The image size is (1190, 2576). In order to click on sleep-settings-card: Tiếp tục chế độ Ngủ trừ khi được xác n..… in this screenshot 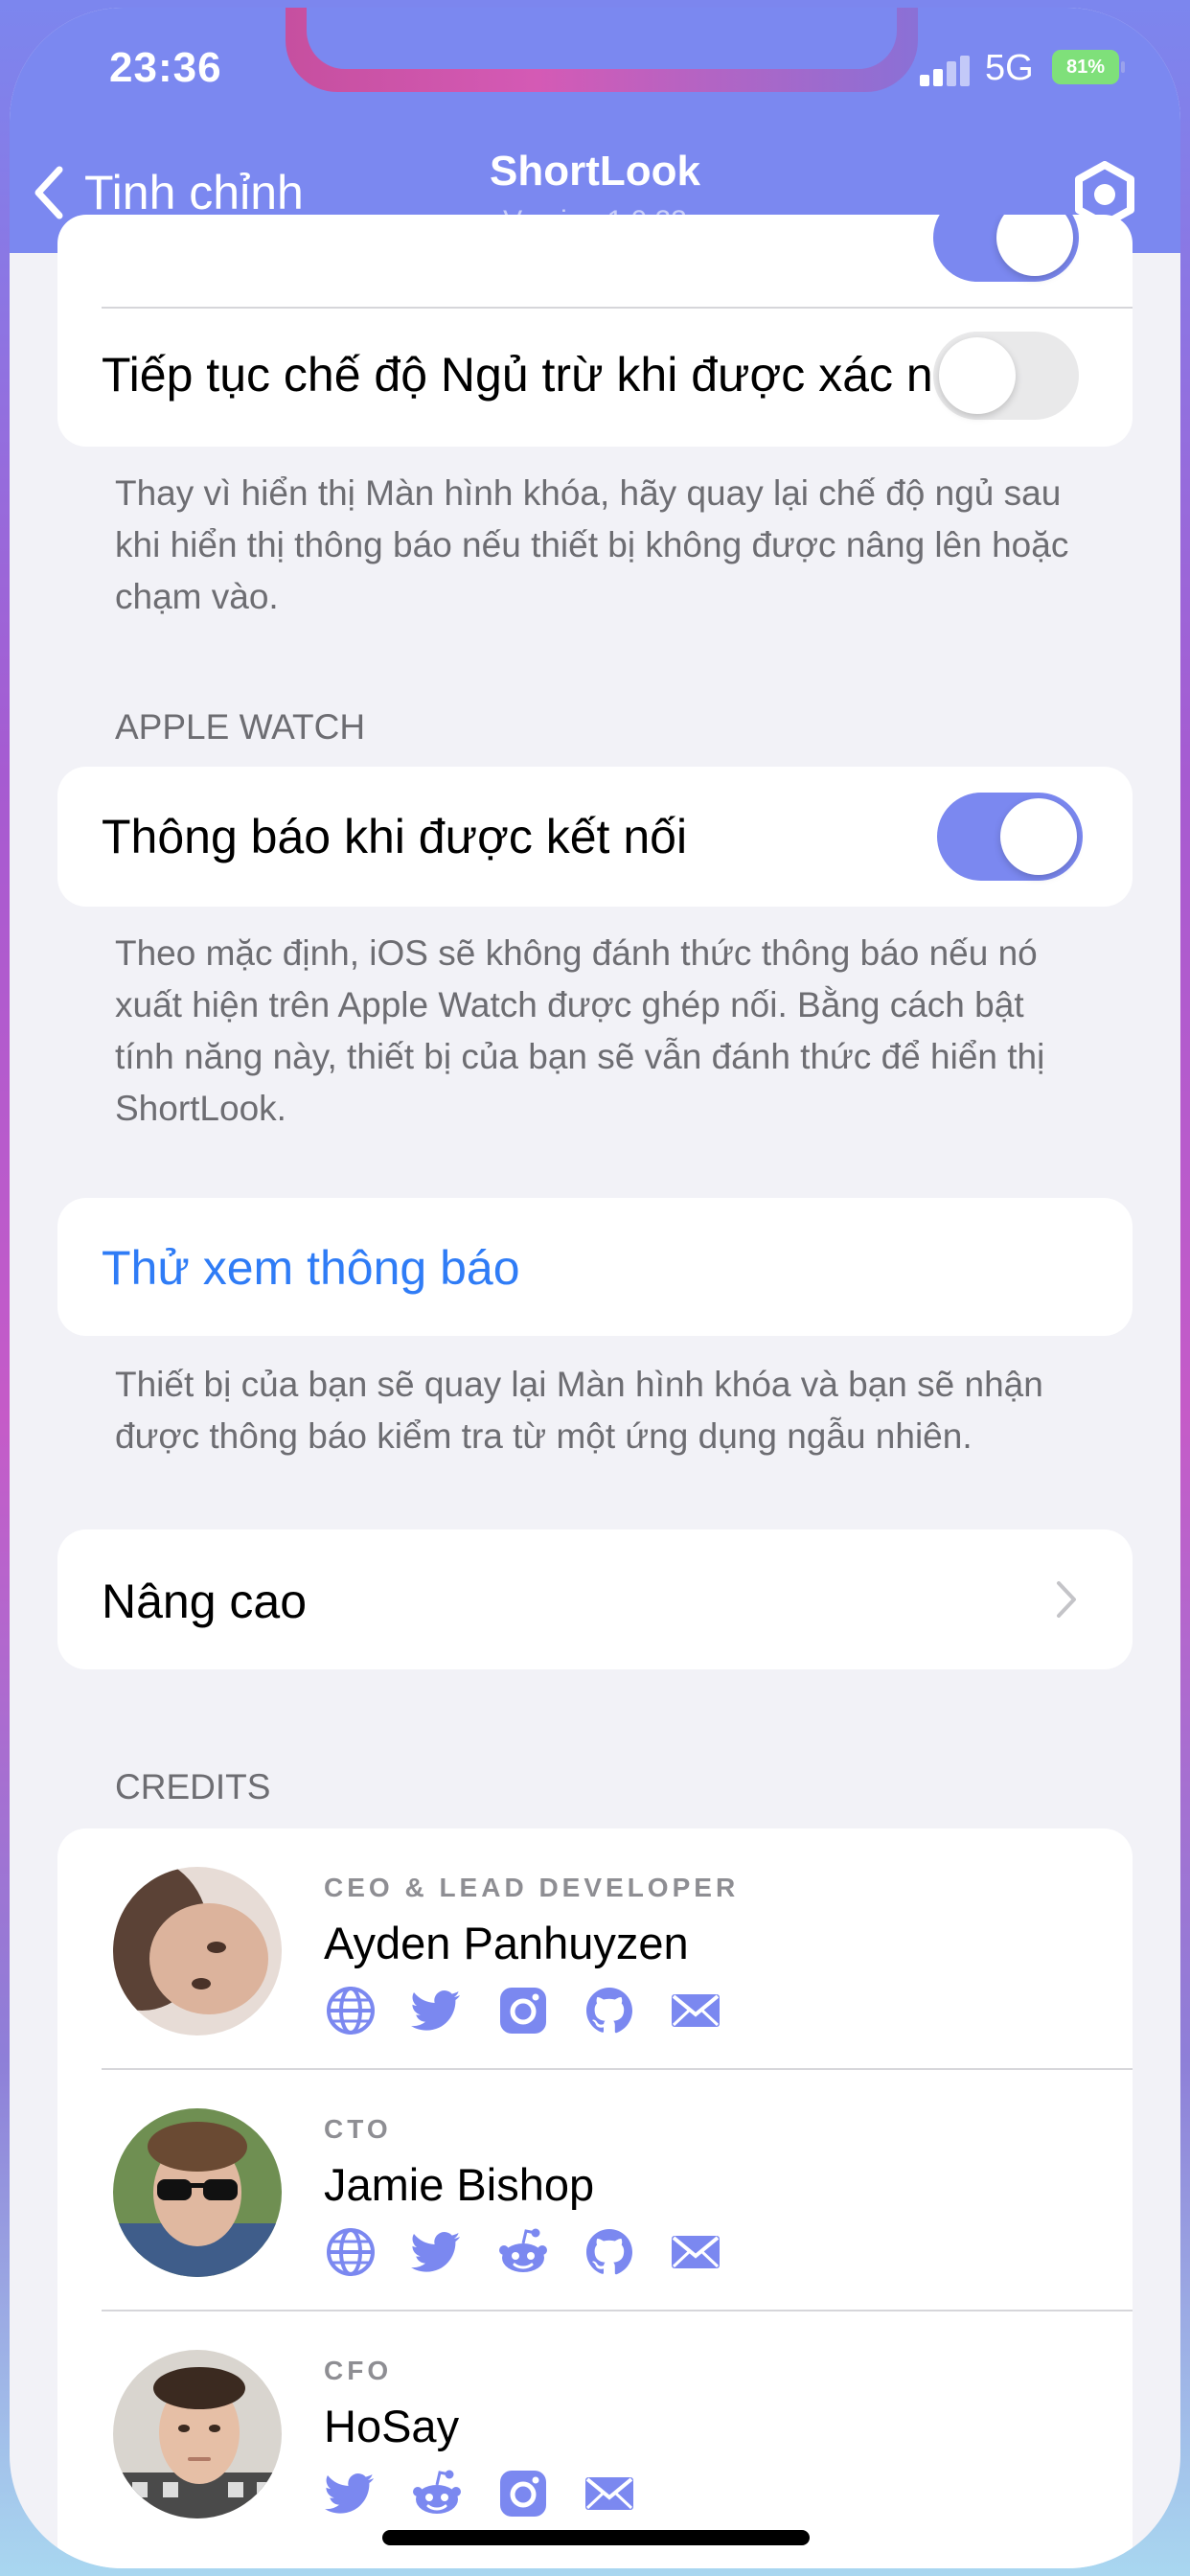, I will do `click(595, 331)`.